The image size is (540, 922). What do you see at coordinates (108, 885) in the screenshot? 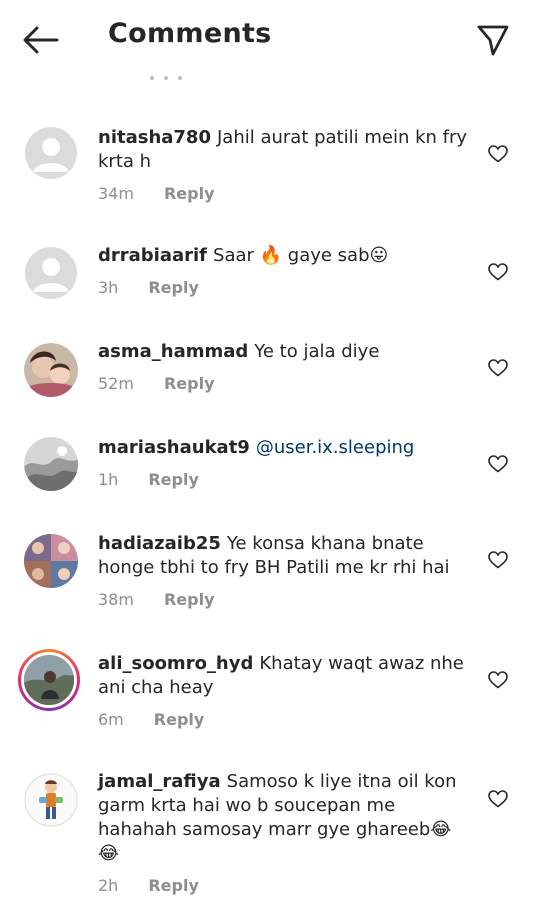
I see `comment-time: 2h` at bounding box center [108, 885].